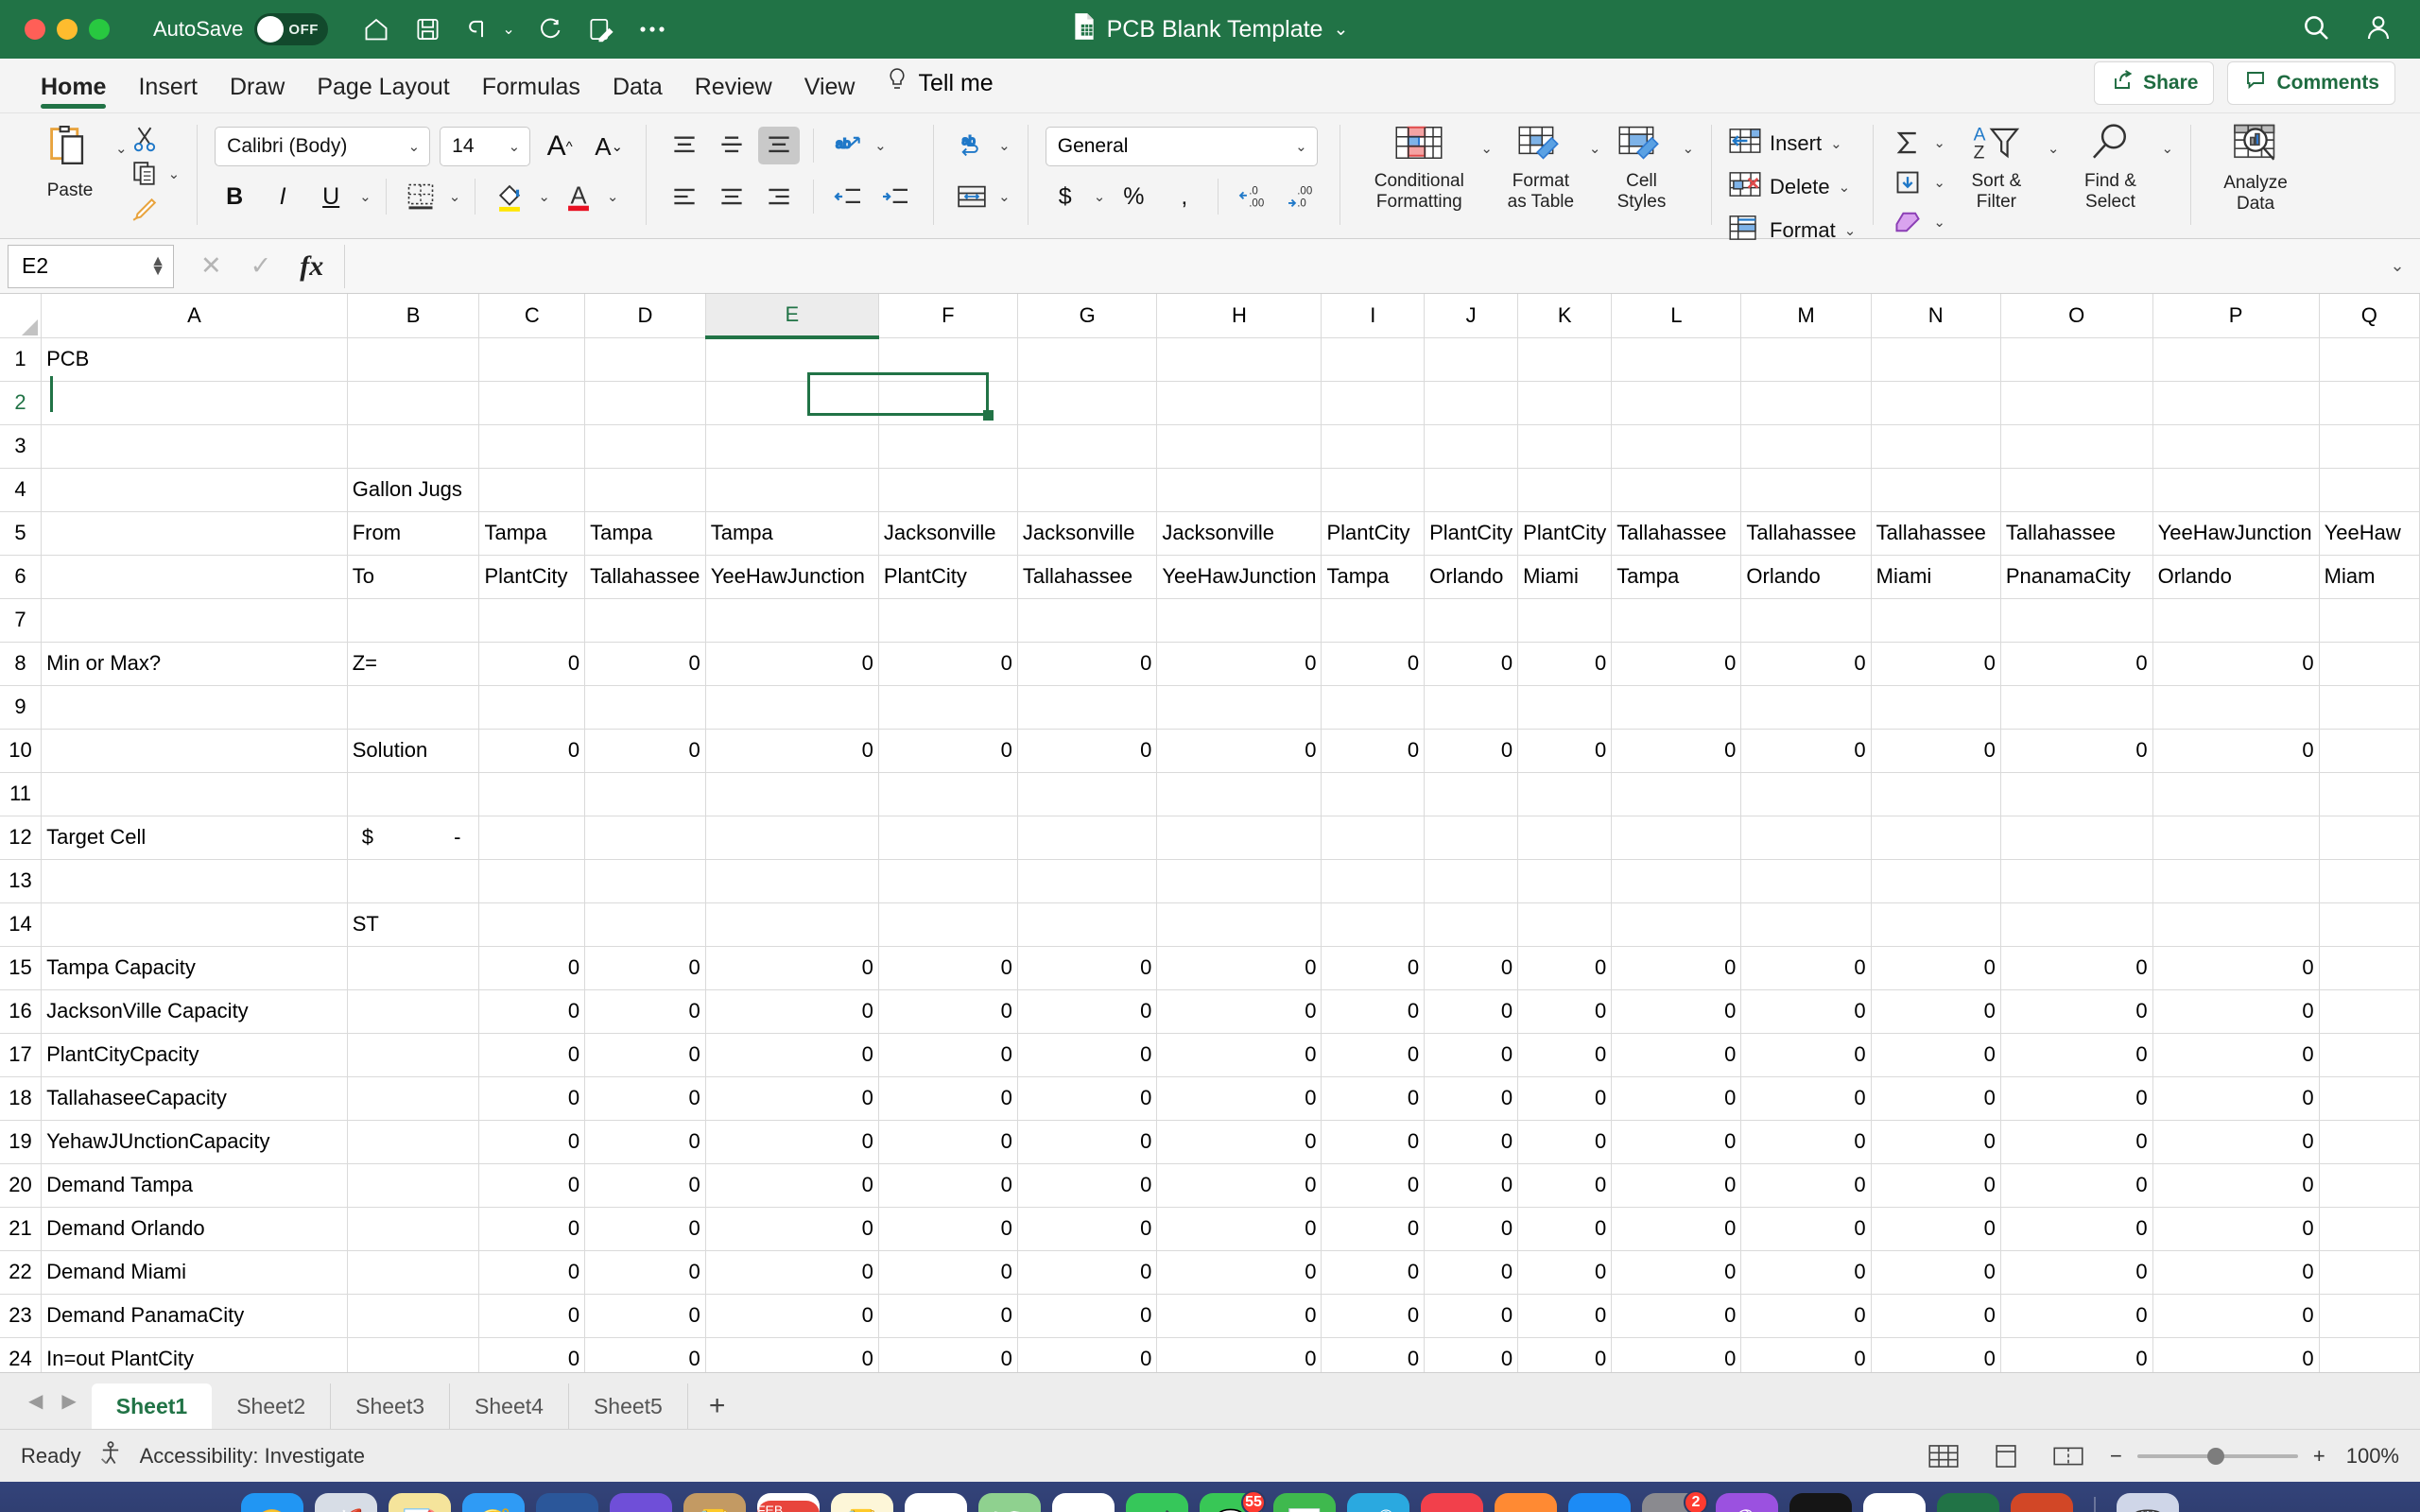 This screenshot has width=2420, height=1512. I want to click on cell-D24: 0, so click(645, 1354).